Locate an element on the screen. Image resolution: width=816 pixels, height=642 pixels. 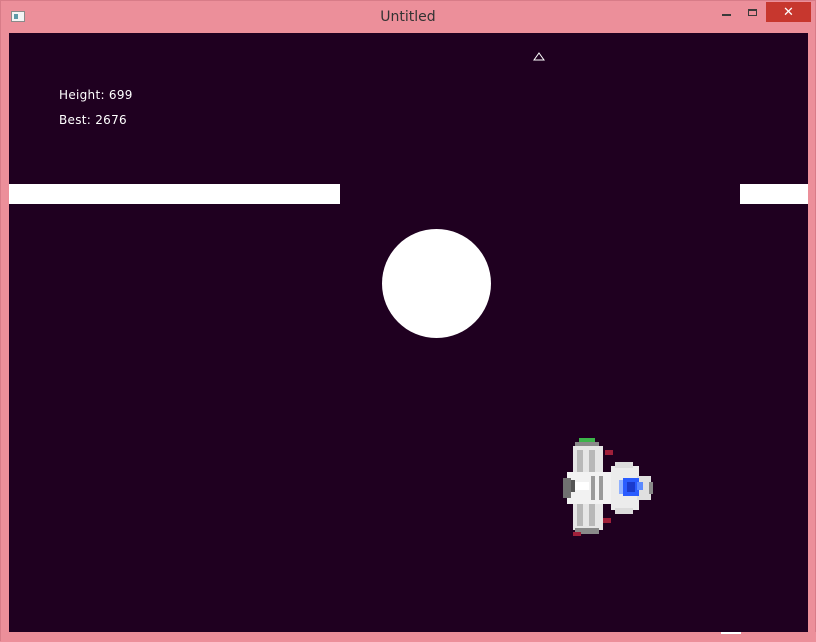
close-button: ✕ is located at coordinates (788, 12).